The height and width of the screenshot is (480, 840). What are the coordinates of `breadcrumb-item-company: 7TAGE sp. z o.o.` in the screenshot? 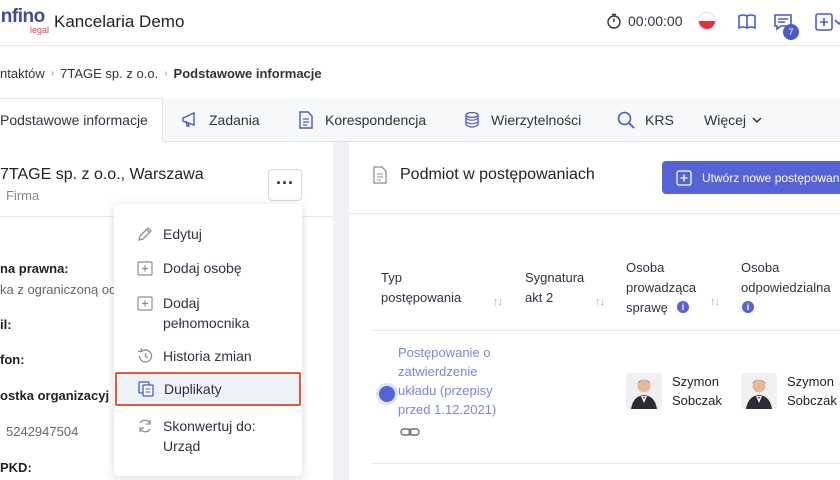 It's located at (109, 73).